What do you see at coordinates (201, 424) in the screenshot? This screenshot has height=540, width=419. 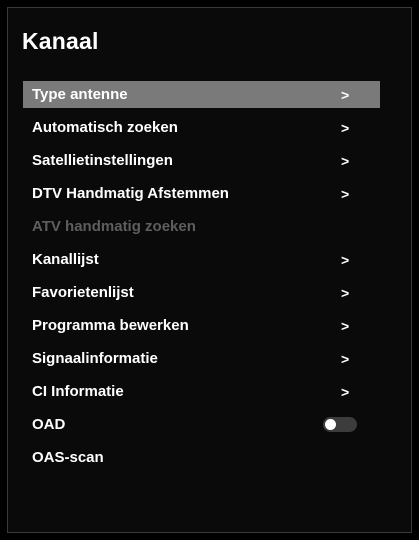 I see `menu-item-oad: OAD` at bounding box center [201, 424].